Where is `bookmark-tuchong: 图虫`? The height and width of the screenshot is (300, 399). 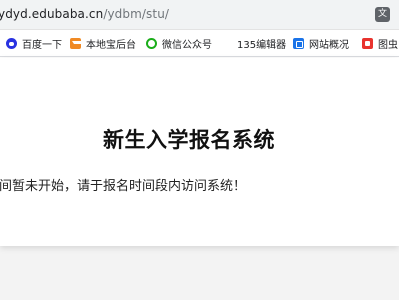 bookmark-tuchong: 图虫 is located at coordinates (380, 43).